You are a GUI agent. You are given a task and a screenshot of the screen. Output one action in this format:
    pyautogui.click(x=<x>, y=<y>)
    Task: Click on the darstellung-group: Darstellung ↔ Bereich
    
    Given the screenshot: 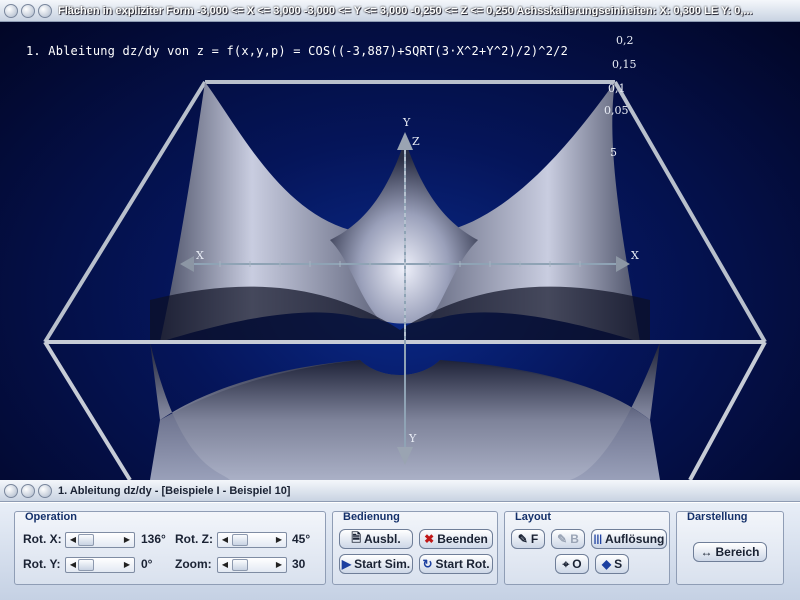 What is the action you would take?
    pyautogui.click(x=730, y=548)
    